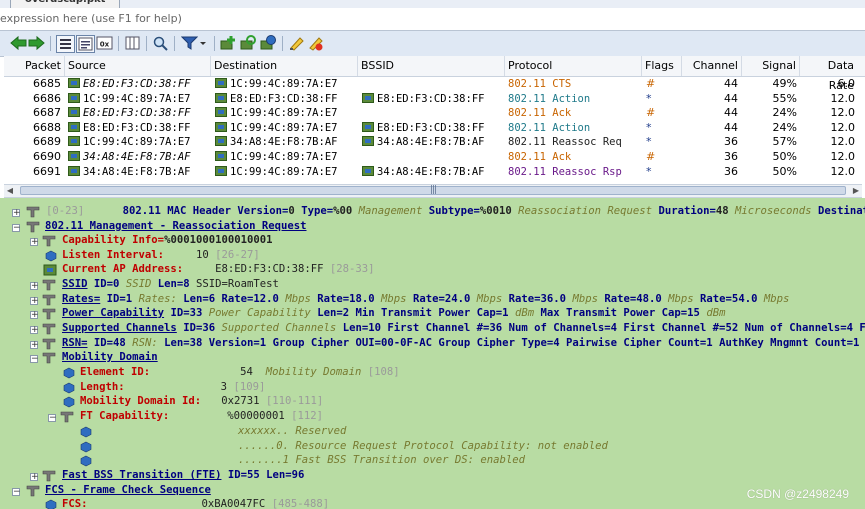 The width and height of the screenshot is (865, 509). What do you see at coordinates (160, 43) in the screenshot?
I see `search-icon` at bounding box center [160, 43].